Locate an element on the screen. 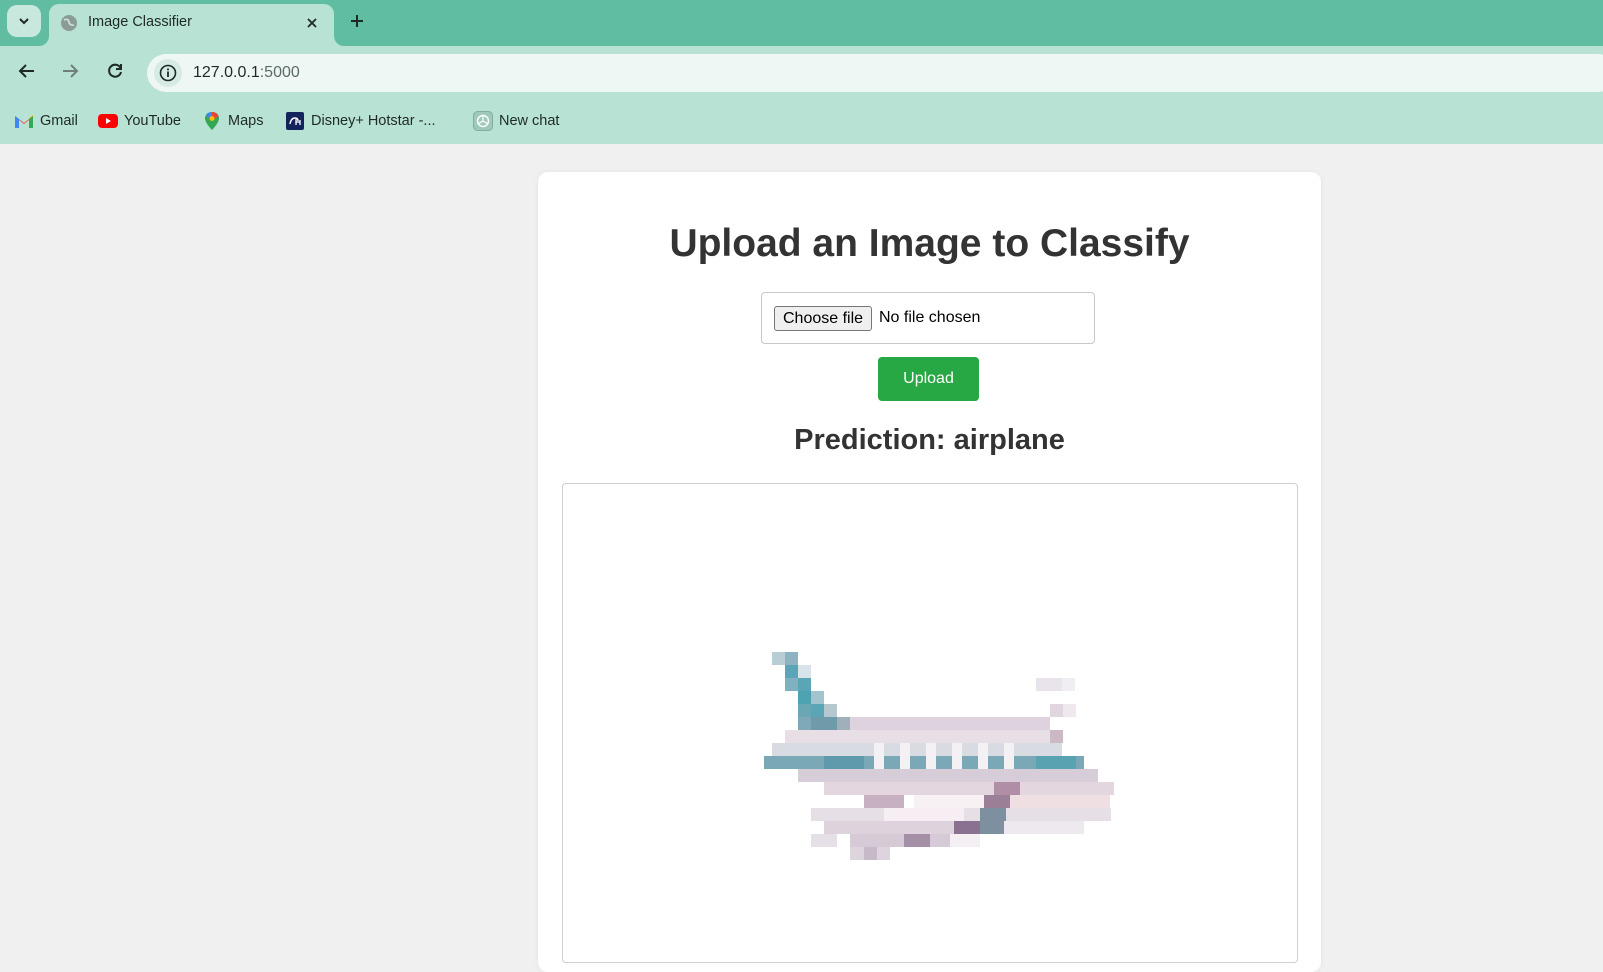 The height and width of the screenshot is (972, 1603). file-status-text: No file chosen is located at coordinates (930, 317).